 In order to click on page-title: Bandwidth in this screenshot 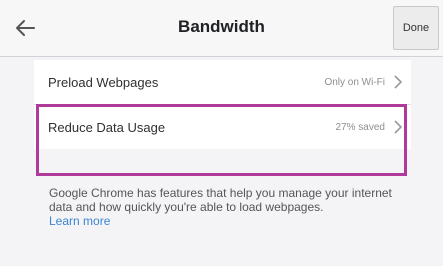, I will do `click(221, 26)`.